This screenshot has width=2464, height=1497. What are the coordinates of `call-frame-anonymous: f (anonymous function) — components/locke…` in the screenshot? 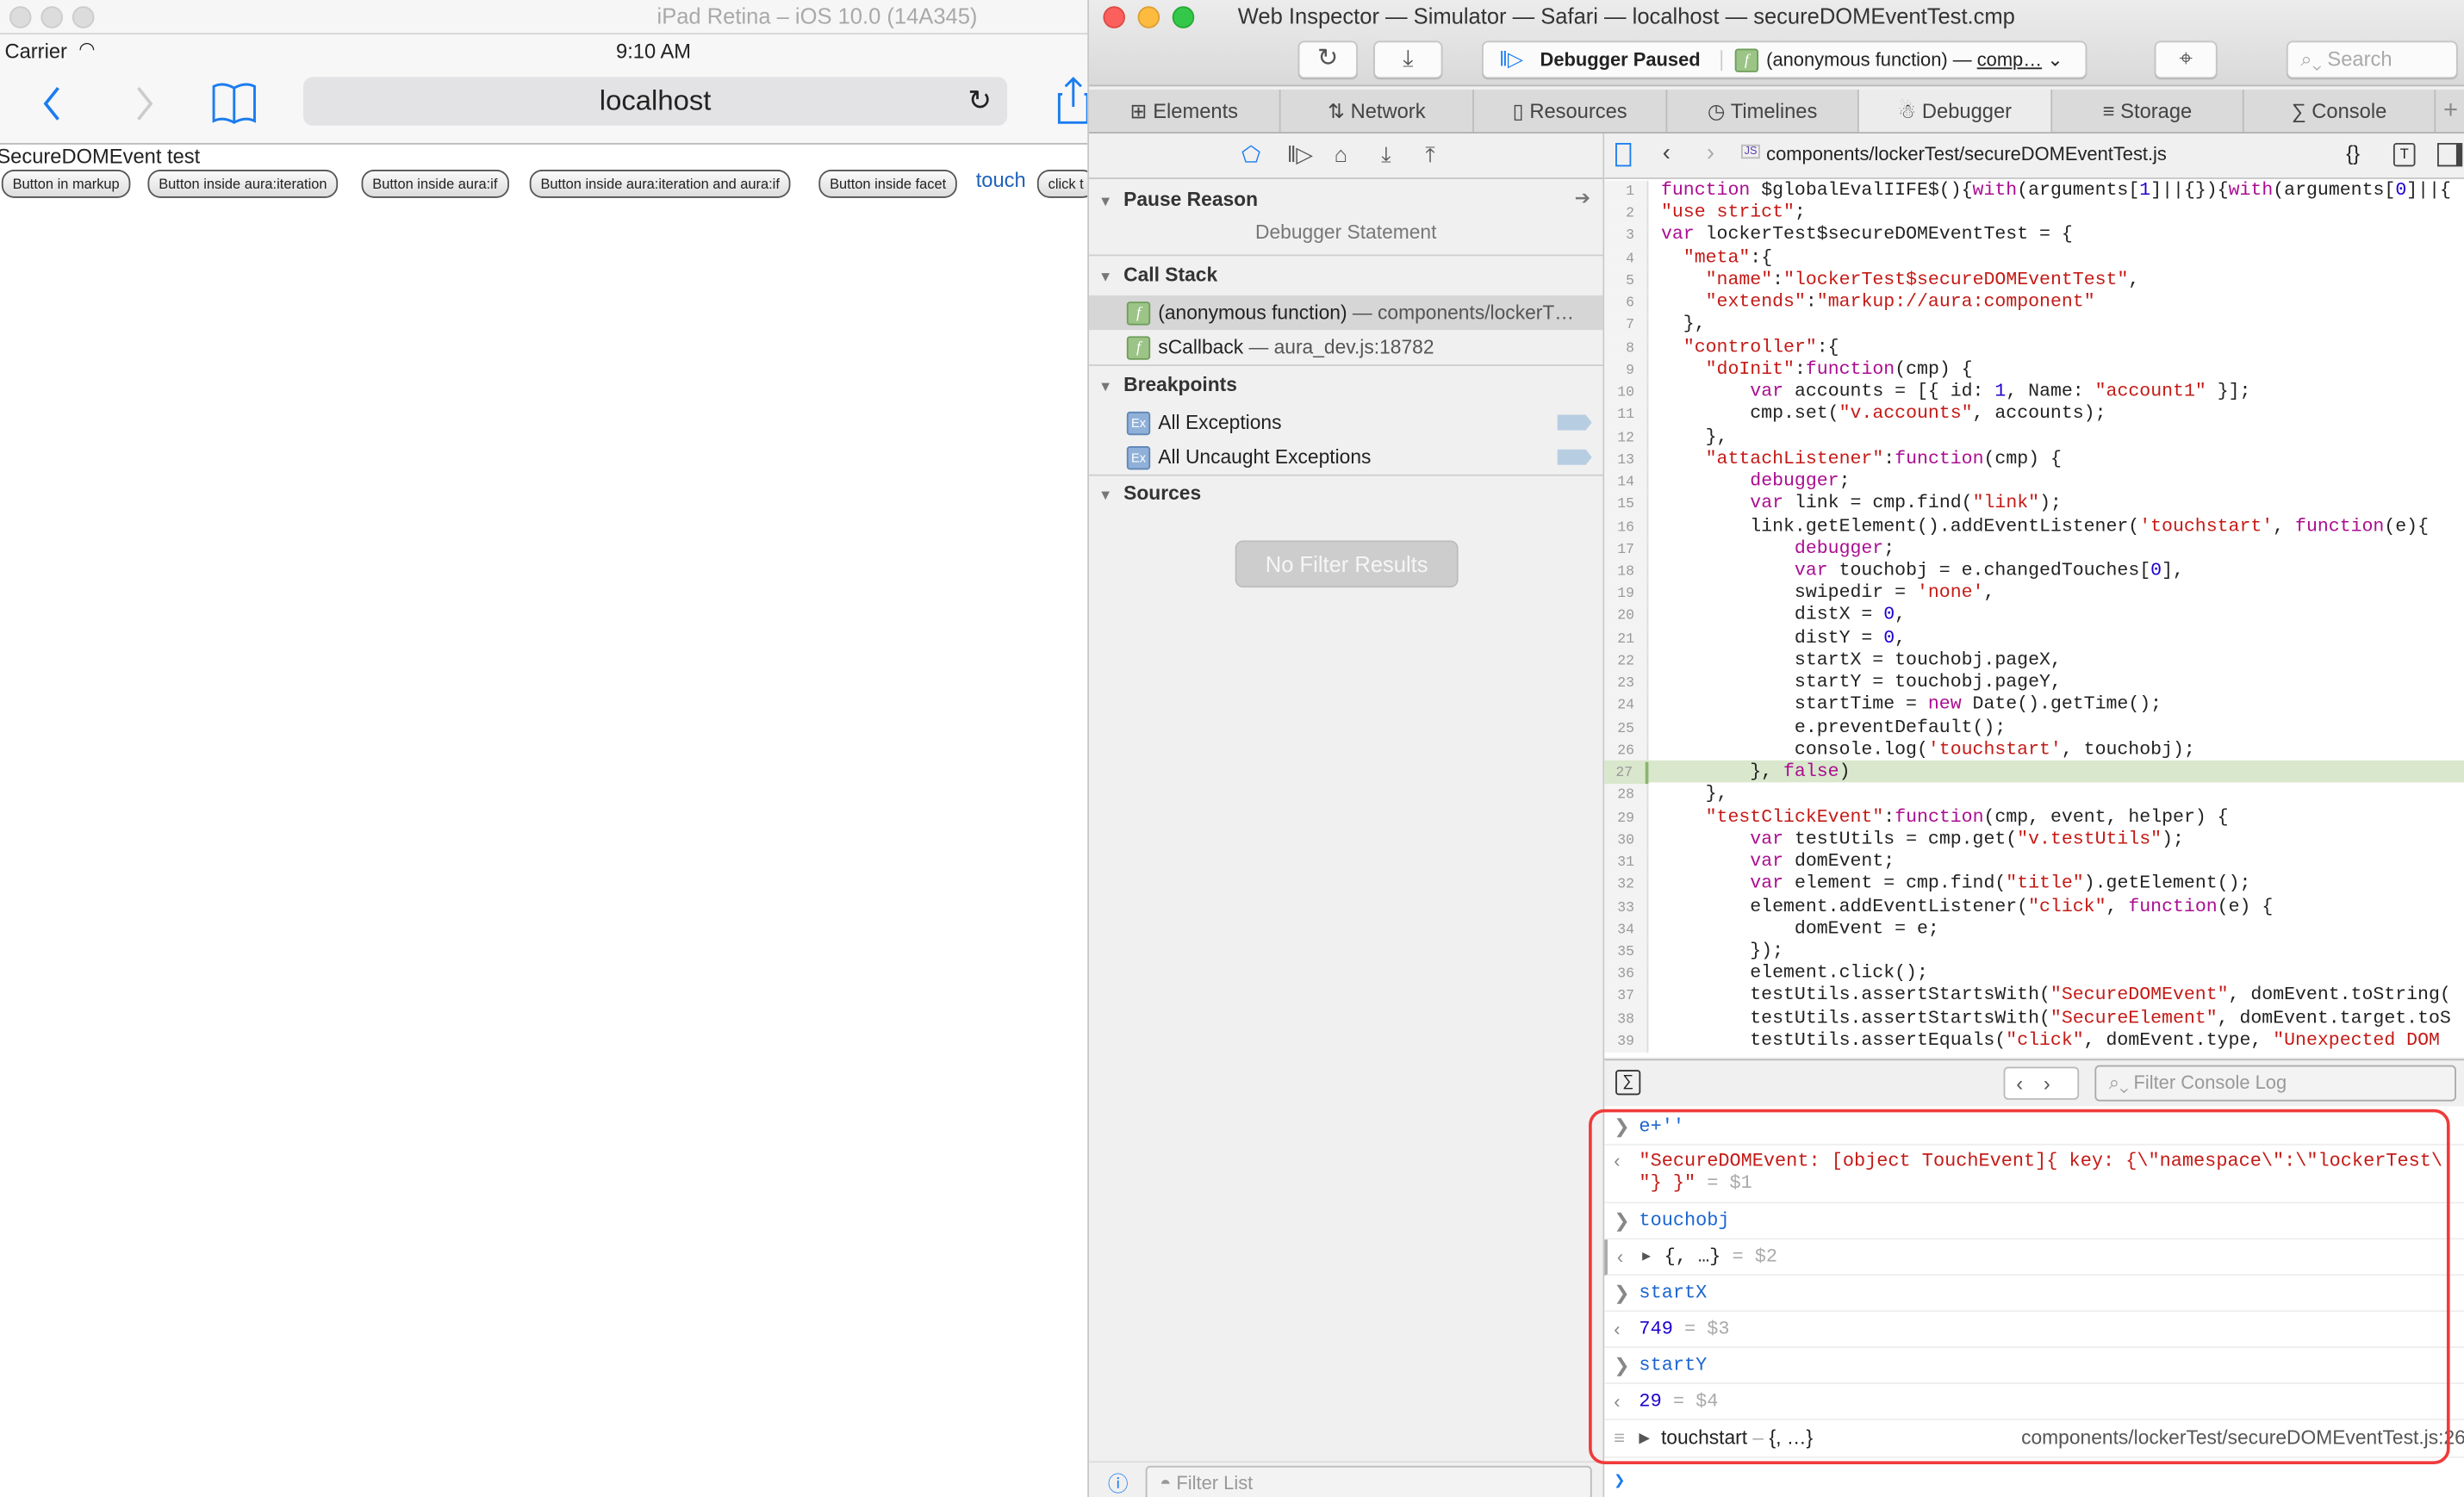 It's located at (1346, 313).